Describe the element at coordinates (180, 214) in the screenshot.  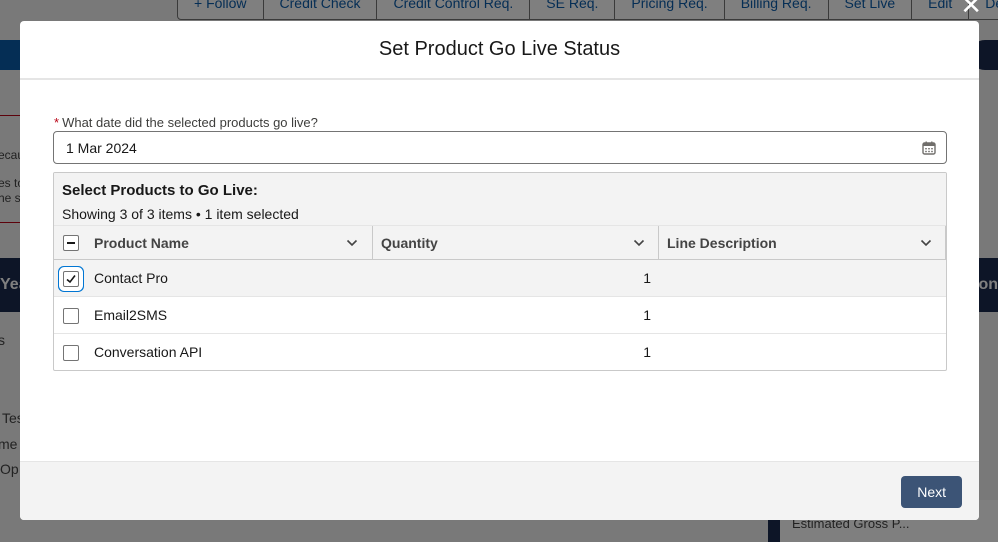
I see `product-selection-summary: Showing 3 of 3 items • 1 item selected` at that location.